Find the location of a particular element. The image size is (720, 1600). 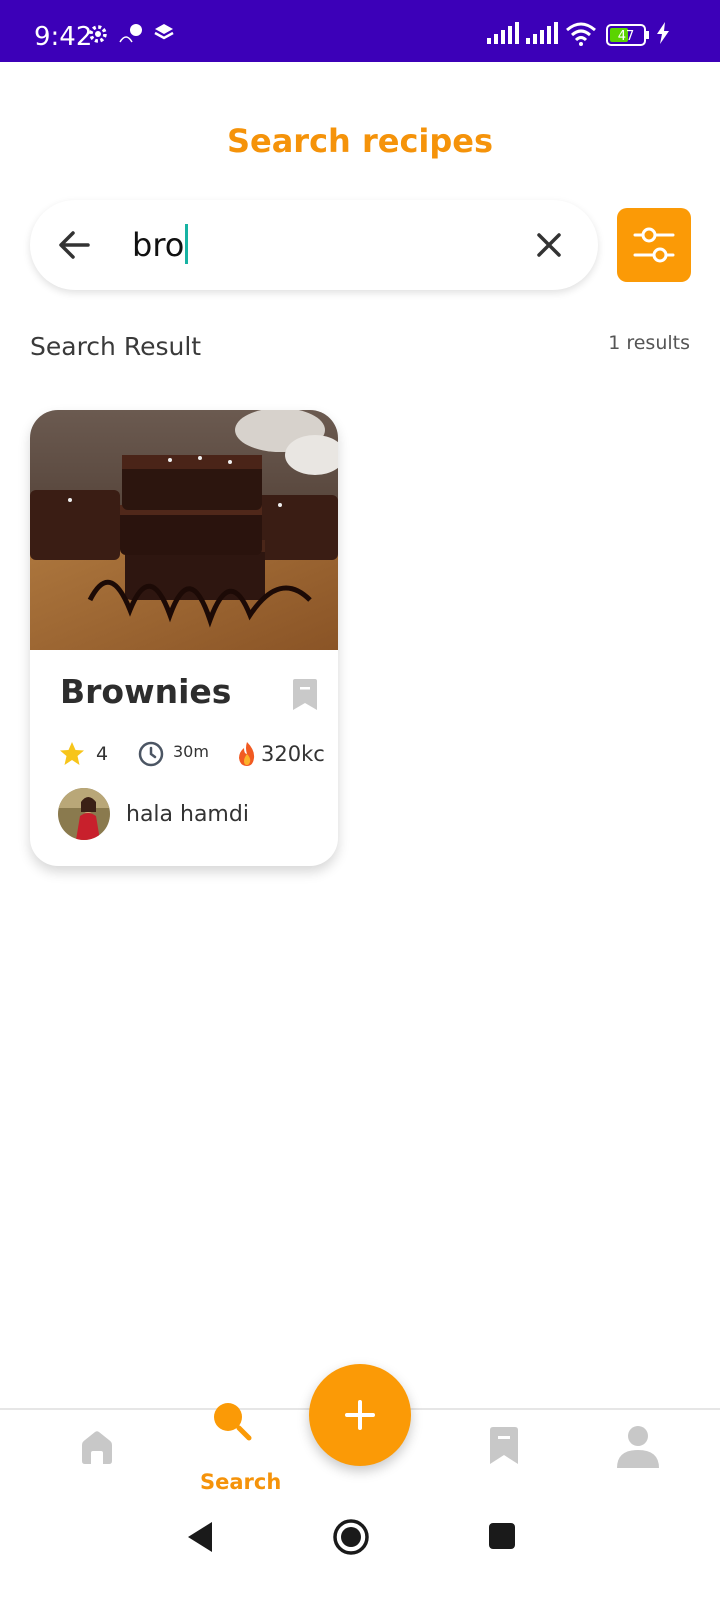

author-avatar is located at coordinates (84, 814).